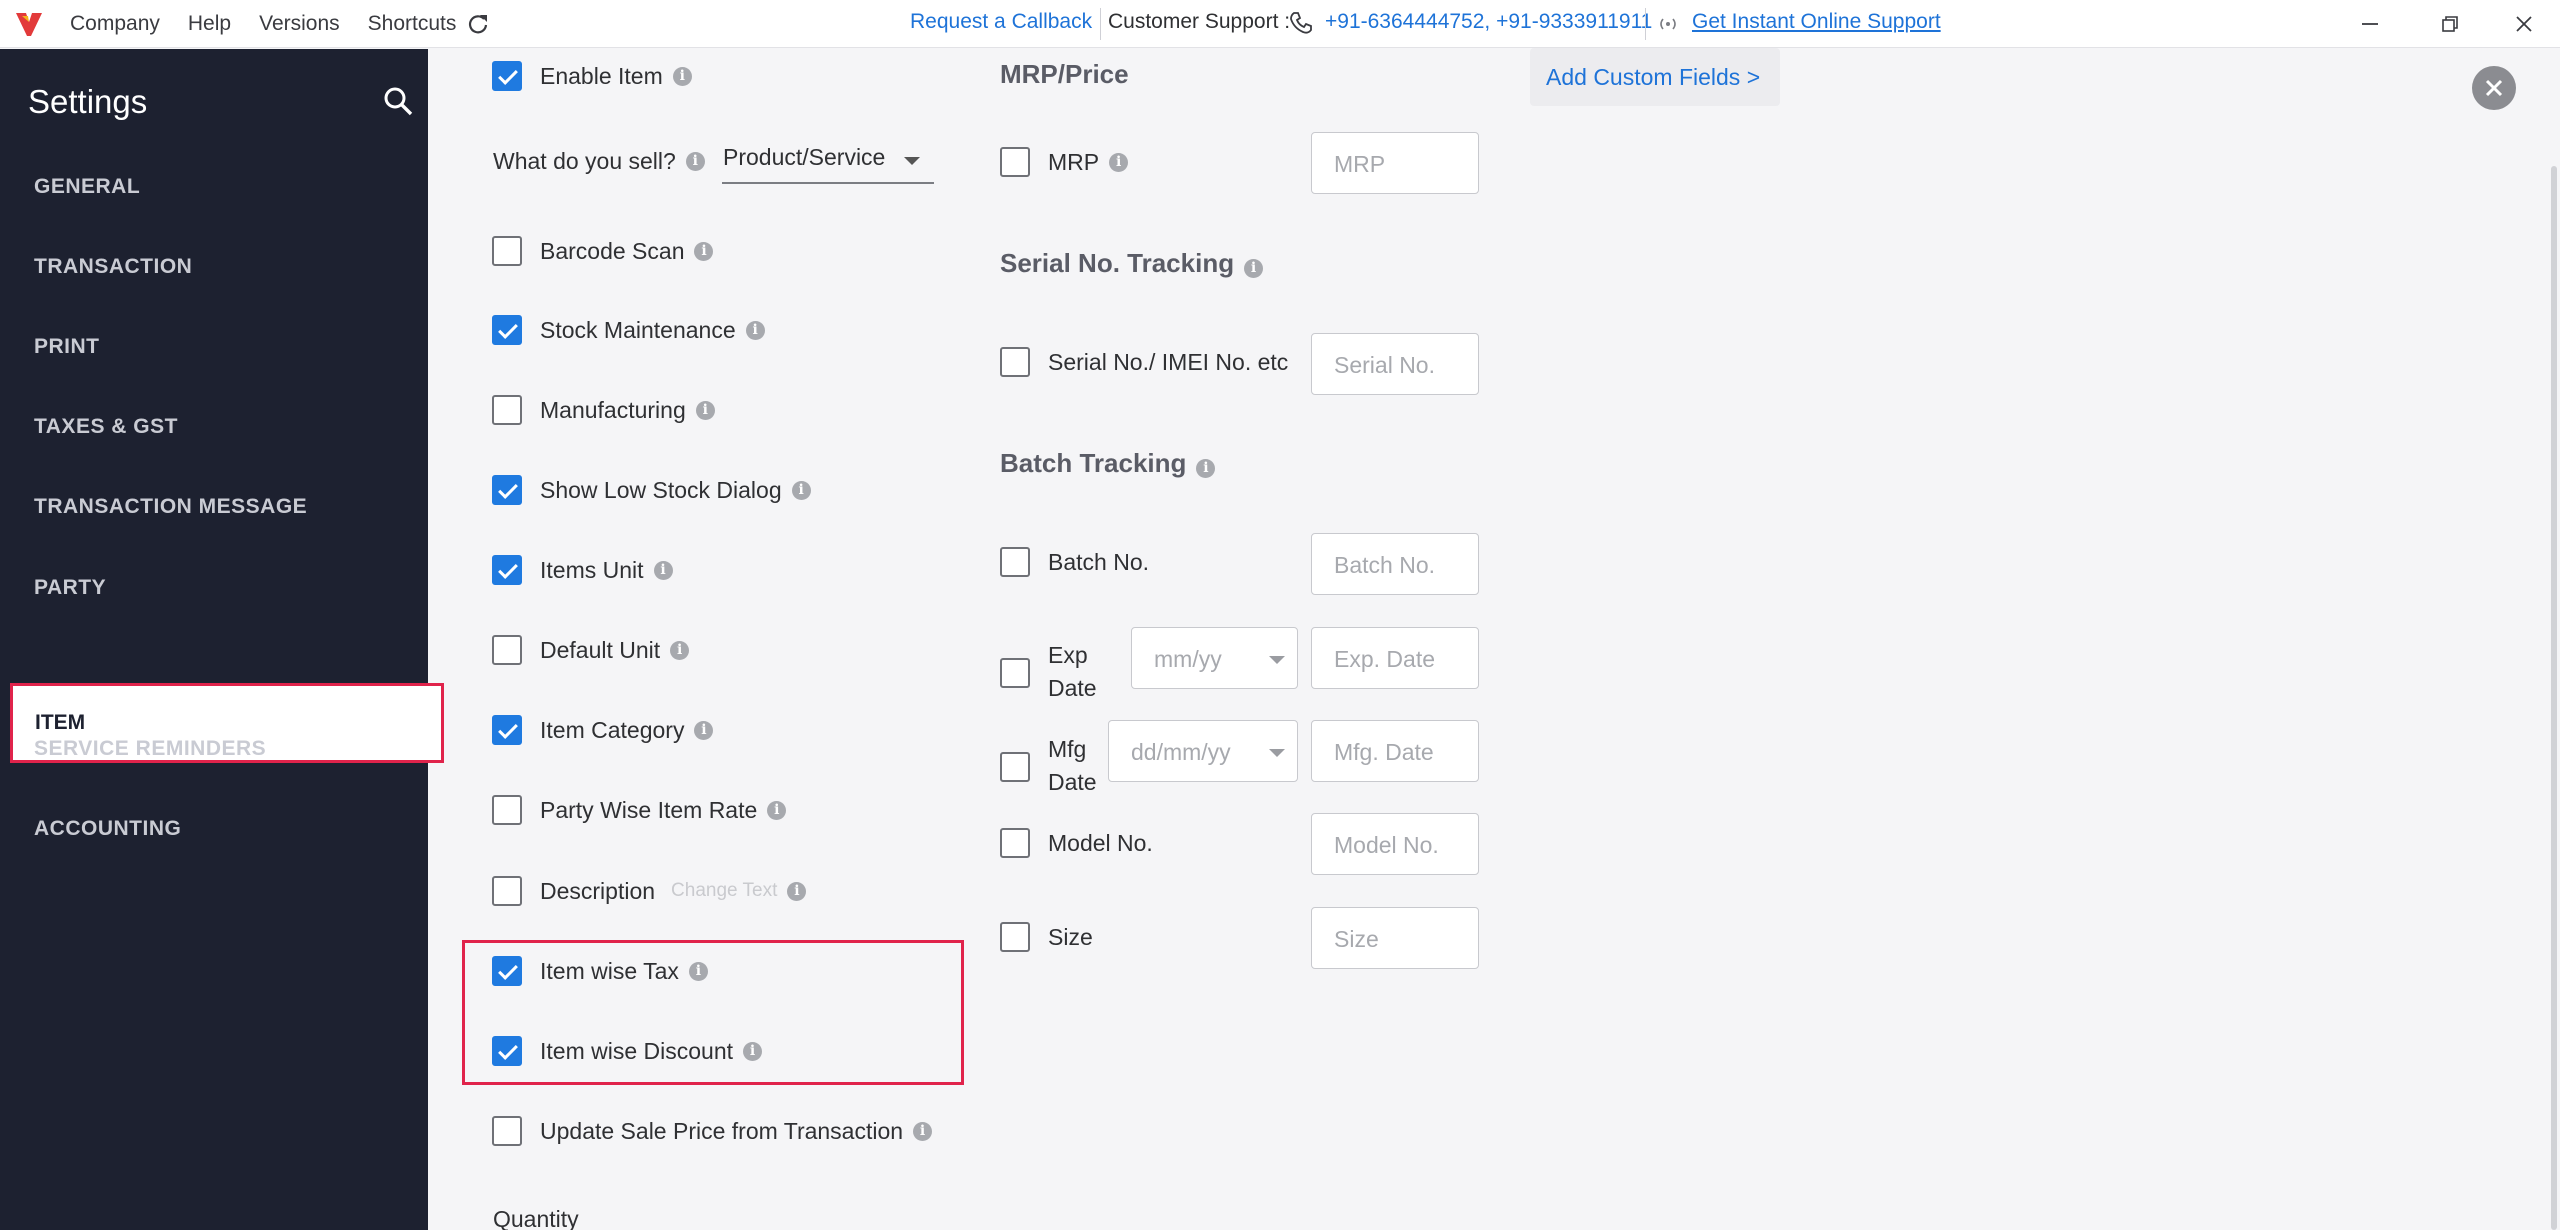  Describe the element at coordinates (1015, 937) in the screenshot. I see `size-checkbox` at that location.